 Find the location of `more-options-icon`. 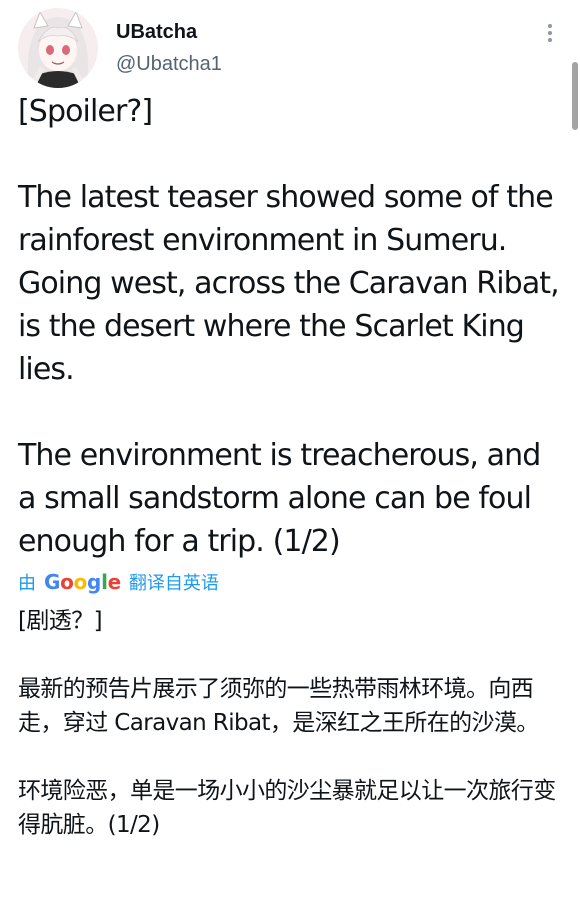

more-options-icon is located at coordinates (550, 33).